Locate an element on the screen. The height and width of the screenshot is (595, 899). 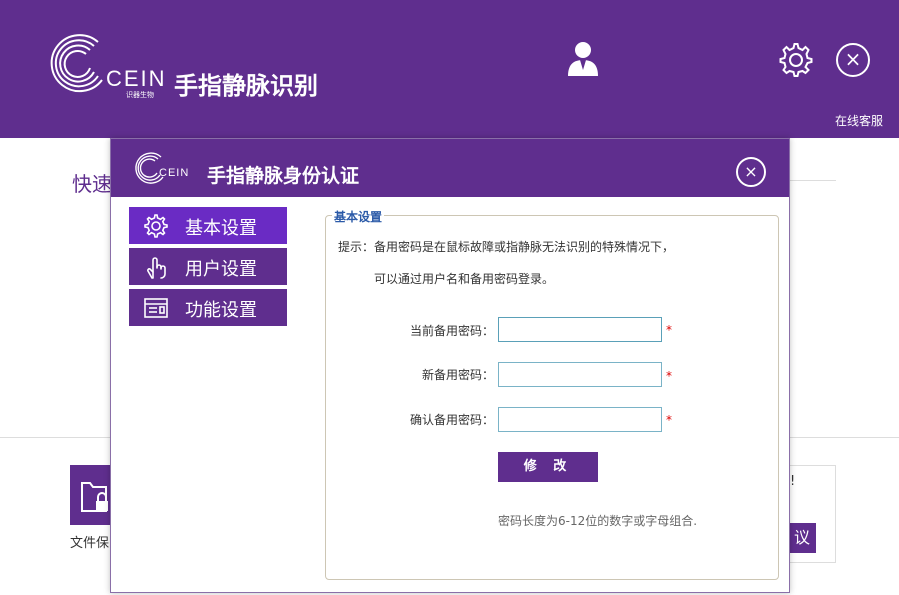
dialog-logo: CEIN is located at coordinates (161, 168).